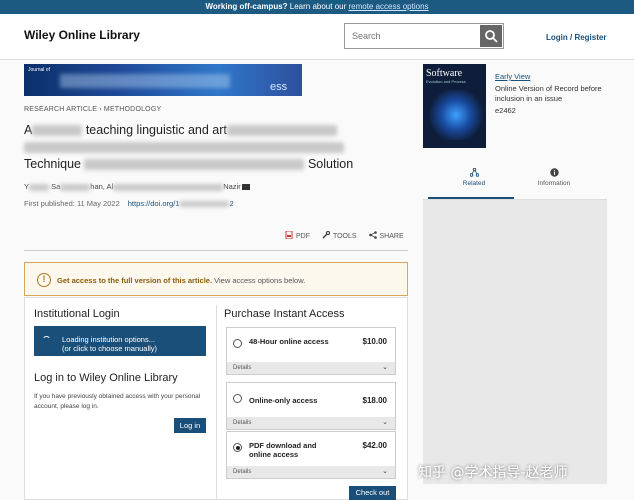 This screenshot has height=500, width=634. What do you see at coordinates (93, 109) in the screenshot?
I see `article-kind: RESEARCH ARTICLE › METHODOLOGY` at bounding box center [93, 109].